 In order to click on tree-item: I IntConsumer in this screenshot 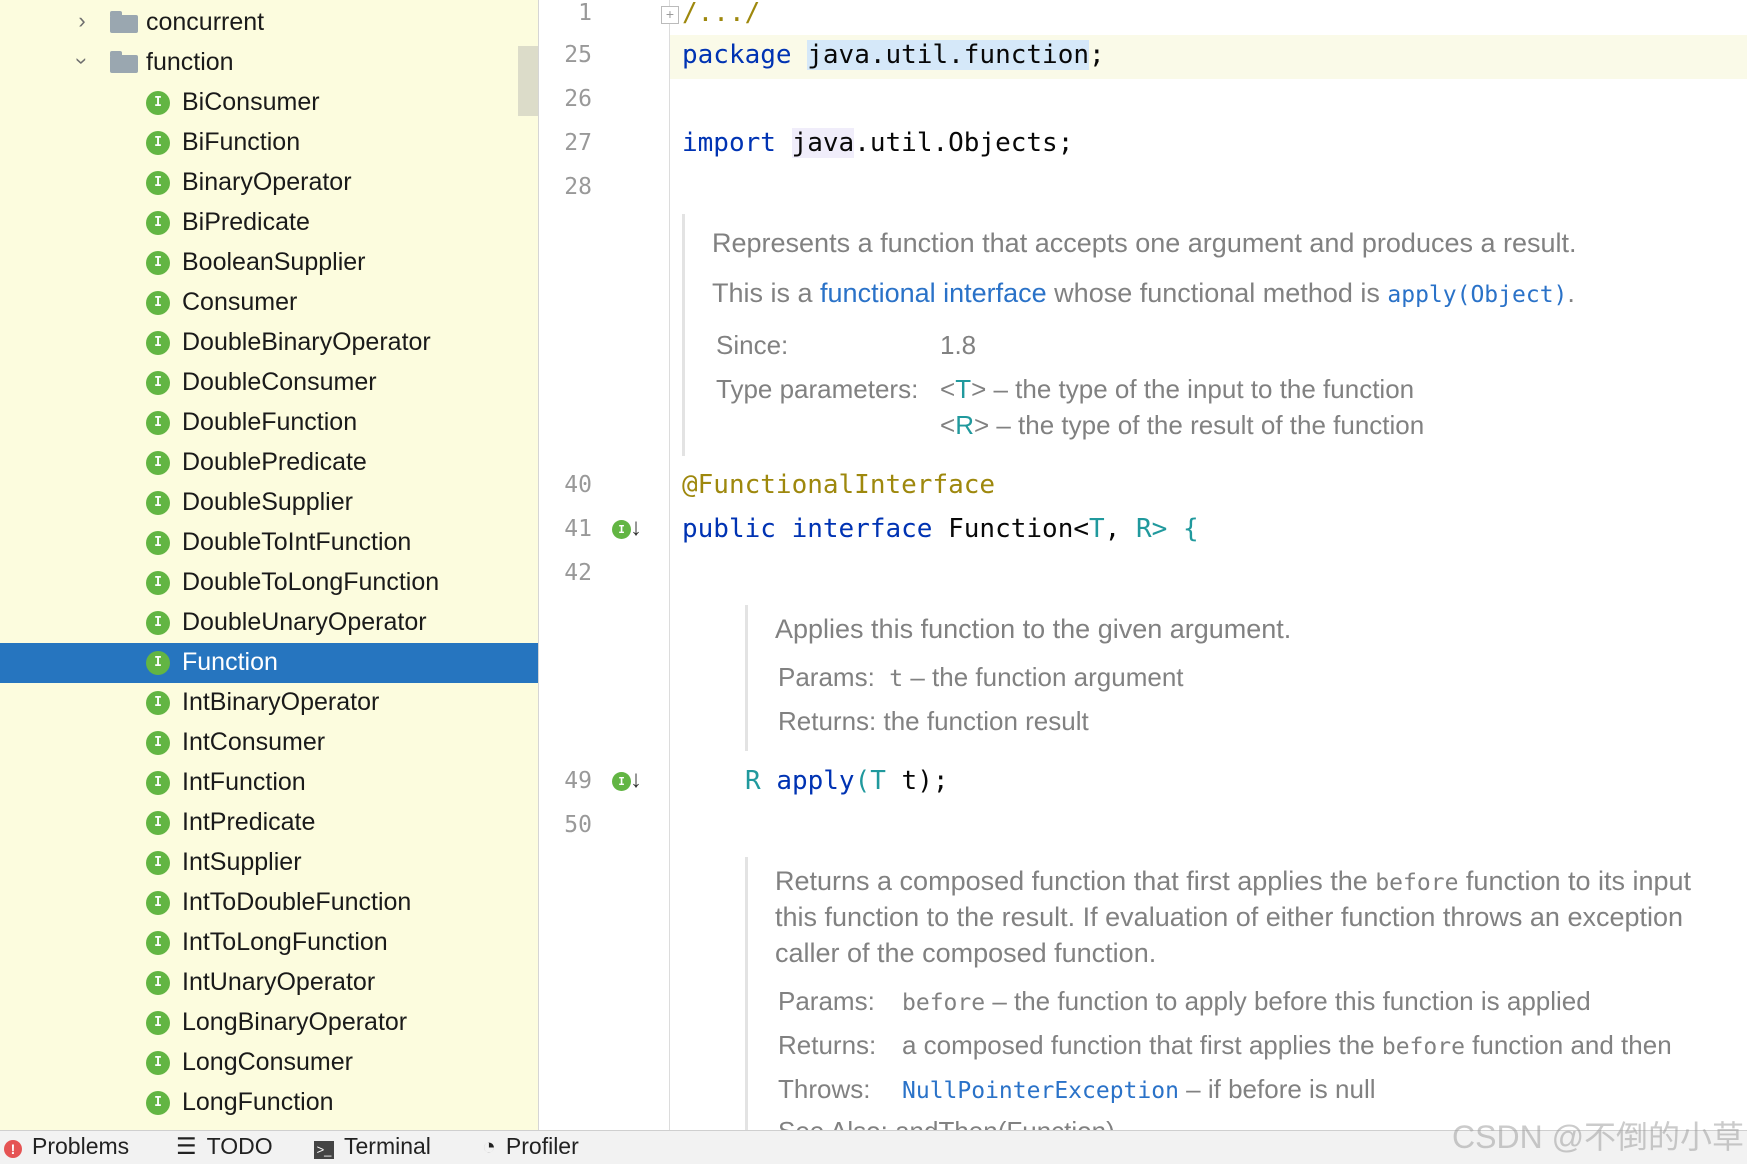, I will do `click(269, 743)`.